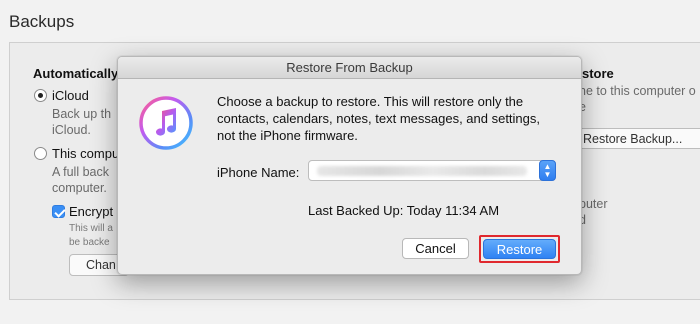 The image size is (700, 324). I want to click on latest-backup-text: puter, so click(593, 204).